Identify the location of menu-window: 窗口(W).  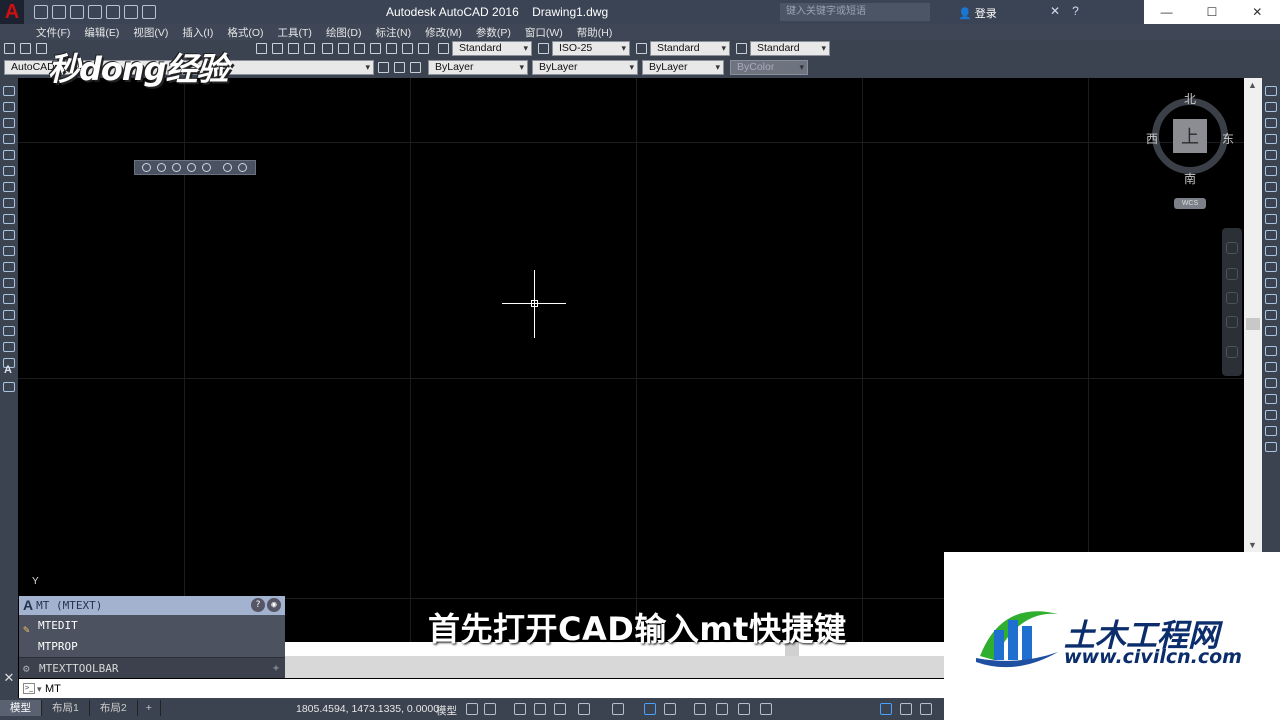
(544, 32).